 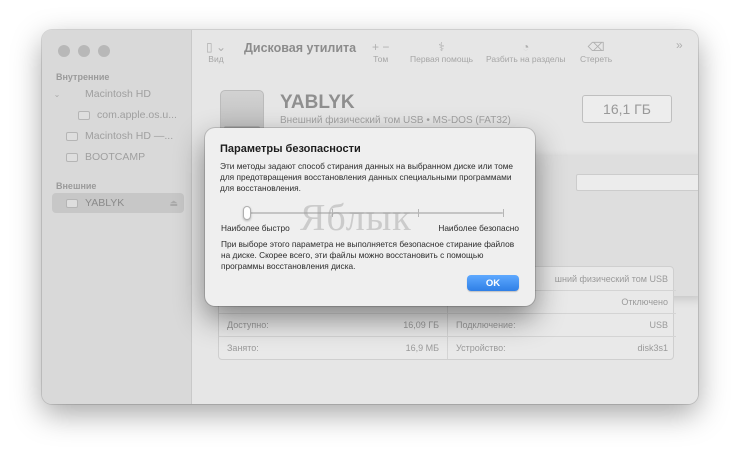 I want to click on chevron-double-right-icon: », so click(x=679, y=45).